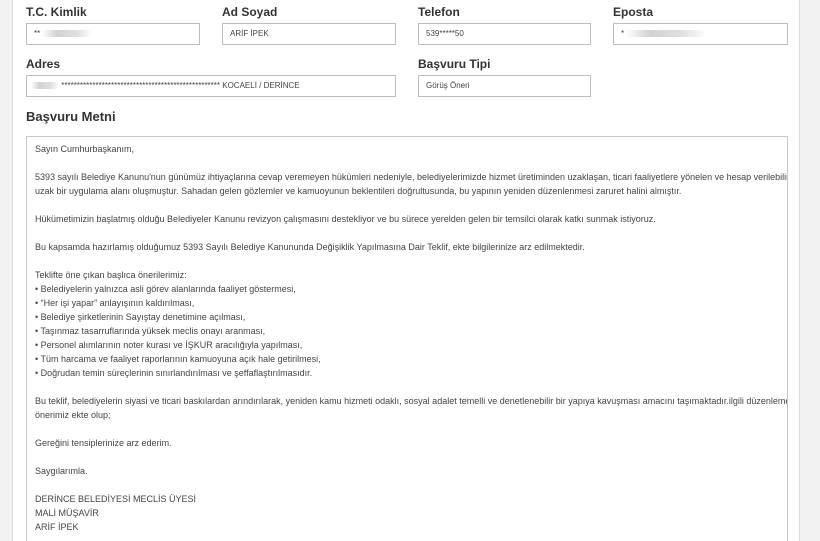  What do you see at coordinates (103, 443) in the screenshot?
I see `letter-paragraph-5: Gereğini tensiplerinize arz ederim.` at bounding box center [103, 443].